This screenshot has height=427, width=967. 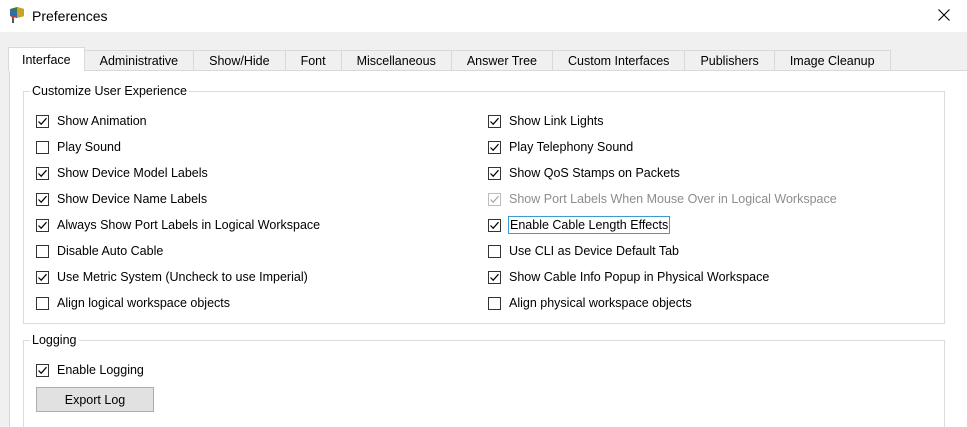 I want to click on use-cli-as-device-default-tab-label: Use CLI as Device Default Tab, so click(x=594, y=251).